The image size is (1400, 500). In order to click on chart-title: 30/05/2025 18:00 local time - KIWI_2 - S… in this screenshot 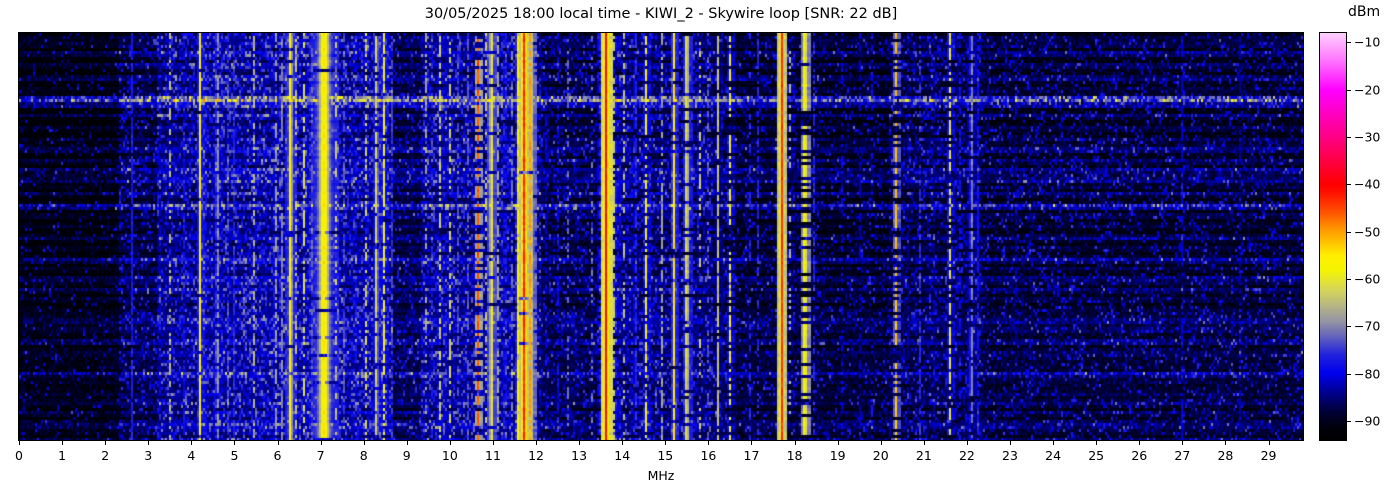, I will do `click(661, 14)`.